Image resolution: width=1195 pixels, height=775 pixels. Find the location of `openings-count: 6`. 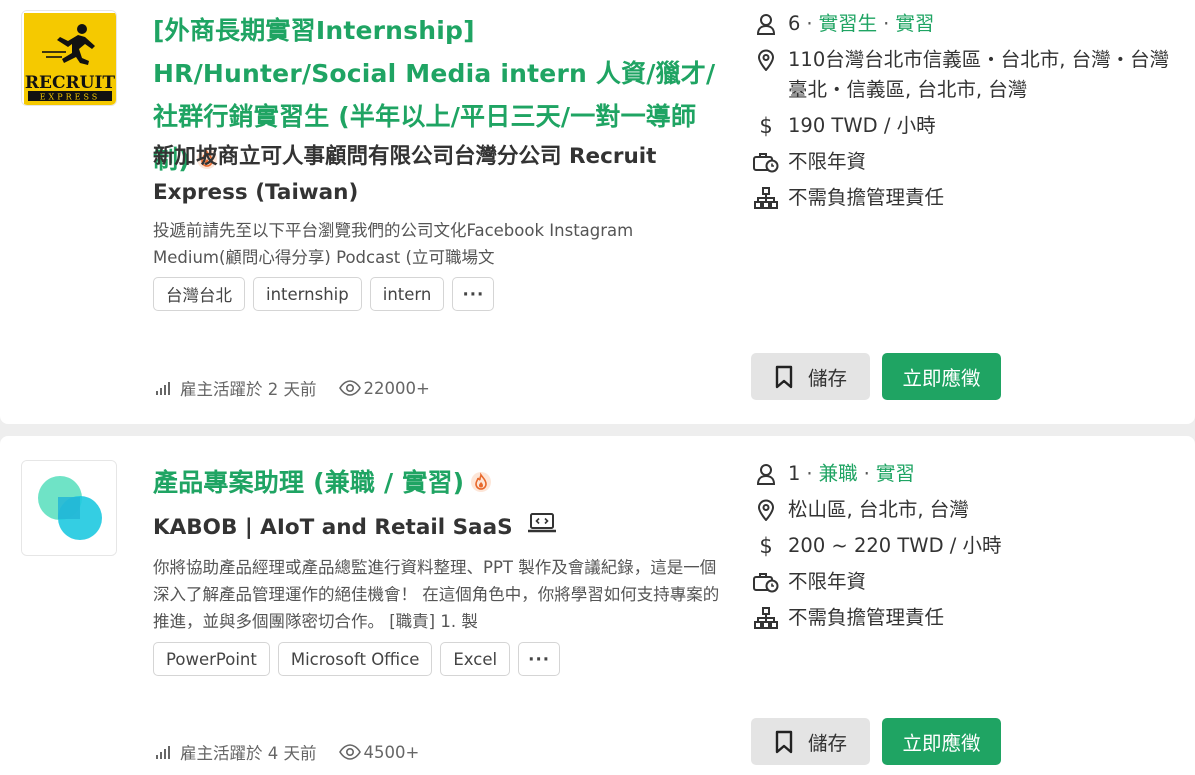

openings-count: 6 is located at coordinates (794, 23).